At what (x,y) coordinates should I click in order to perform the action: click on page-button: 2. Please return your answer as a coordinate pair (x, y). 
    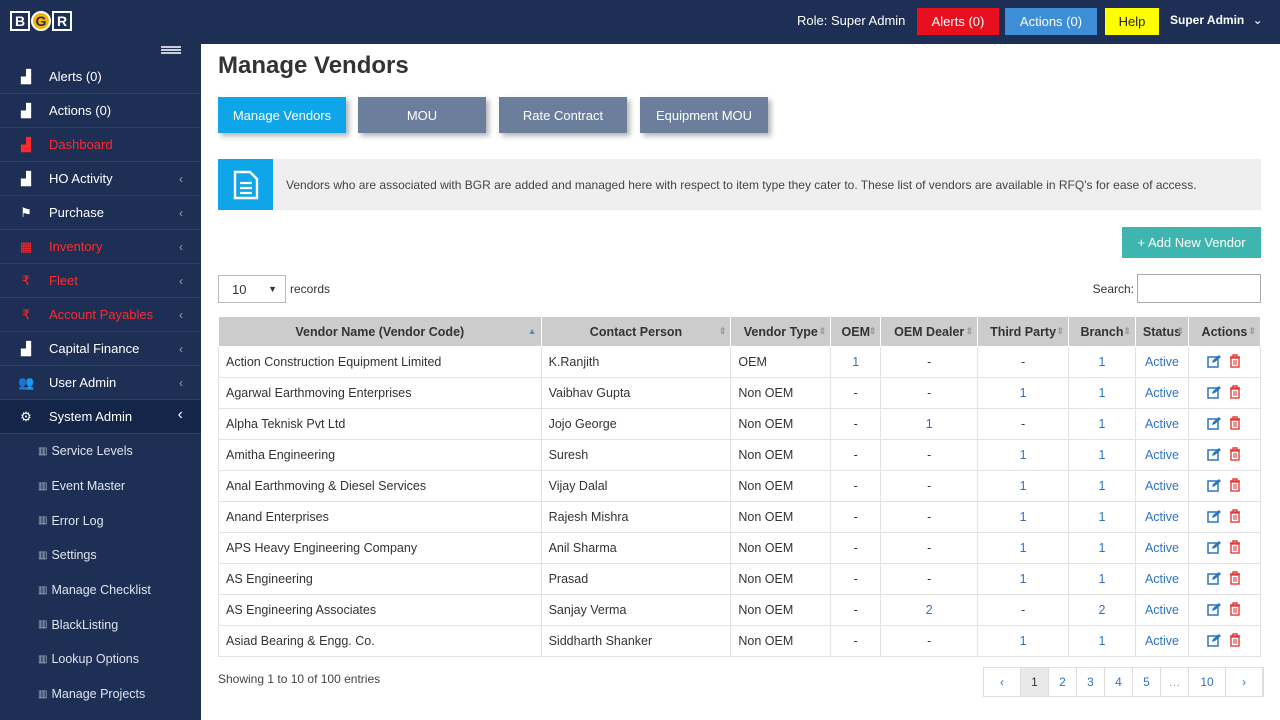
    Looking at the image, I should click on (1063, 682).